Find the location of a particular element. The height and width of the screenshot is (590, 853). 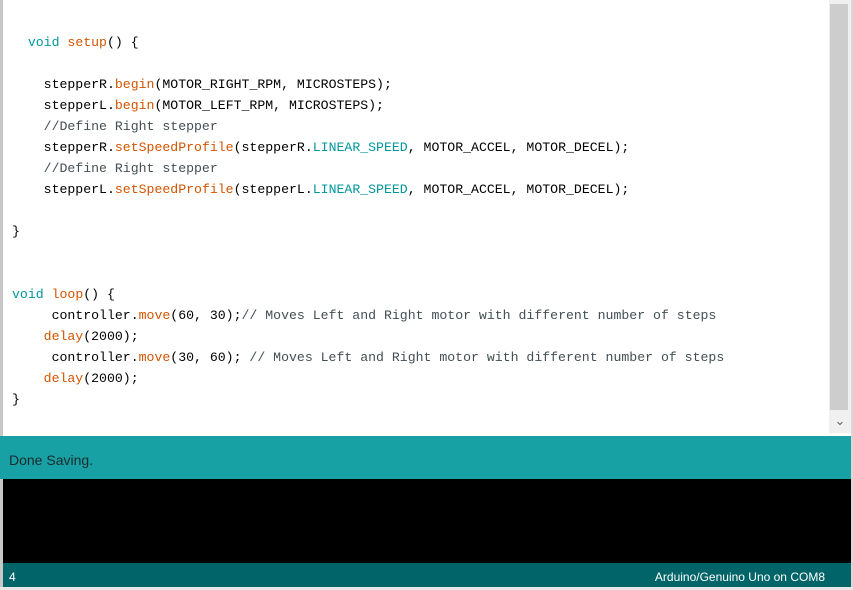

code-token: (MOTOR_LEFT_RPM, MICROSTEPS); is located at coordinates (269, 105).